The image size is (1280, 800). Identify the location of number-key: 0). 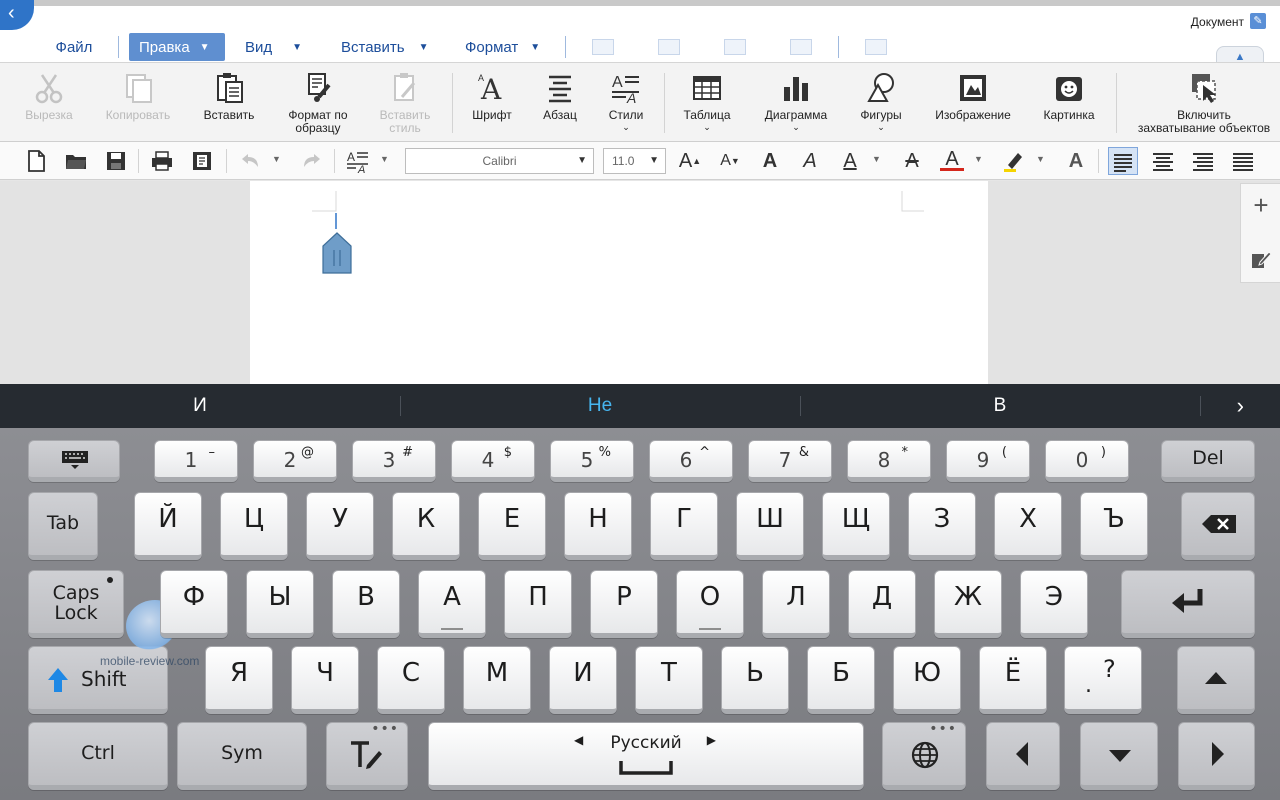
(1087, 461).